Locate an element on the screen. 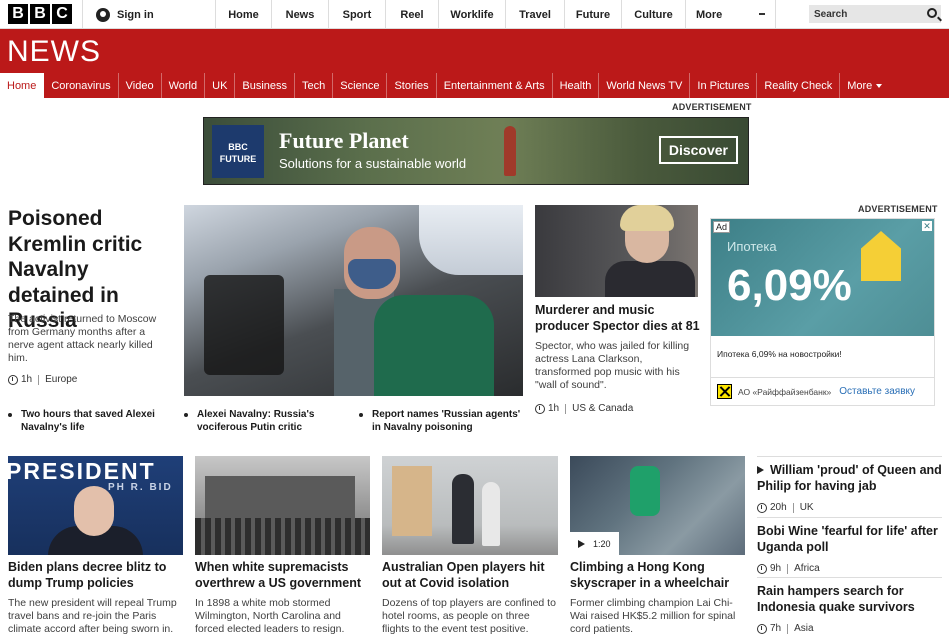  top-nav-future: Future is located at coordinates (593, 14).